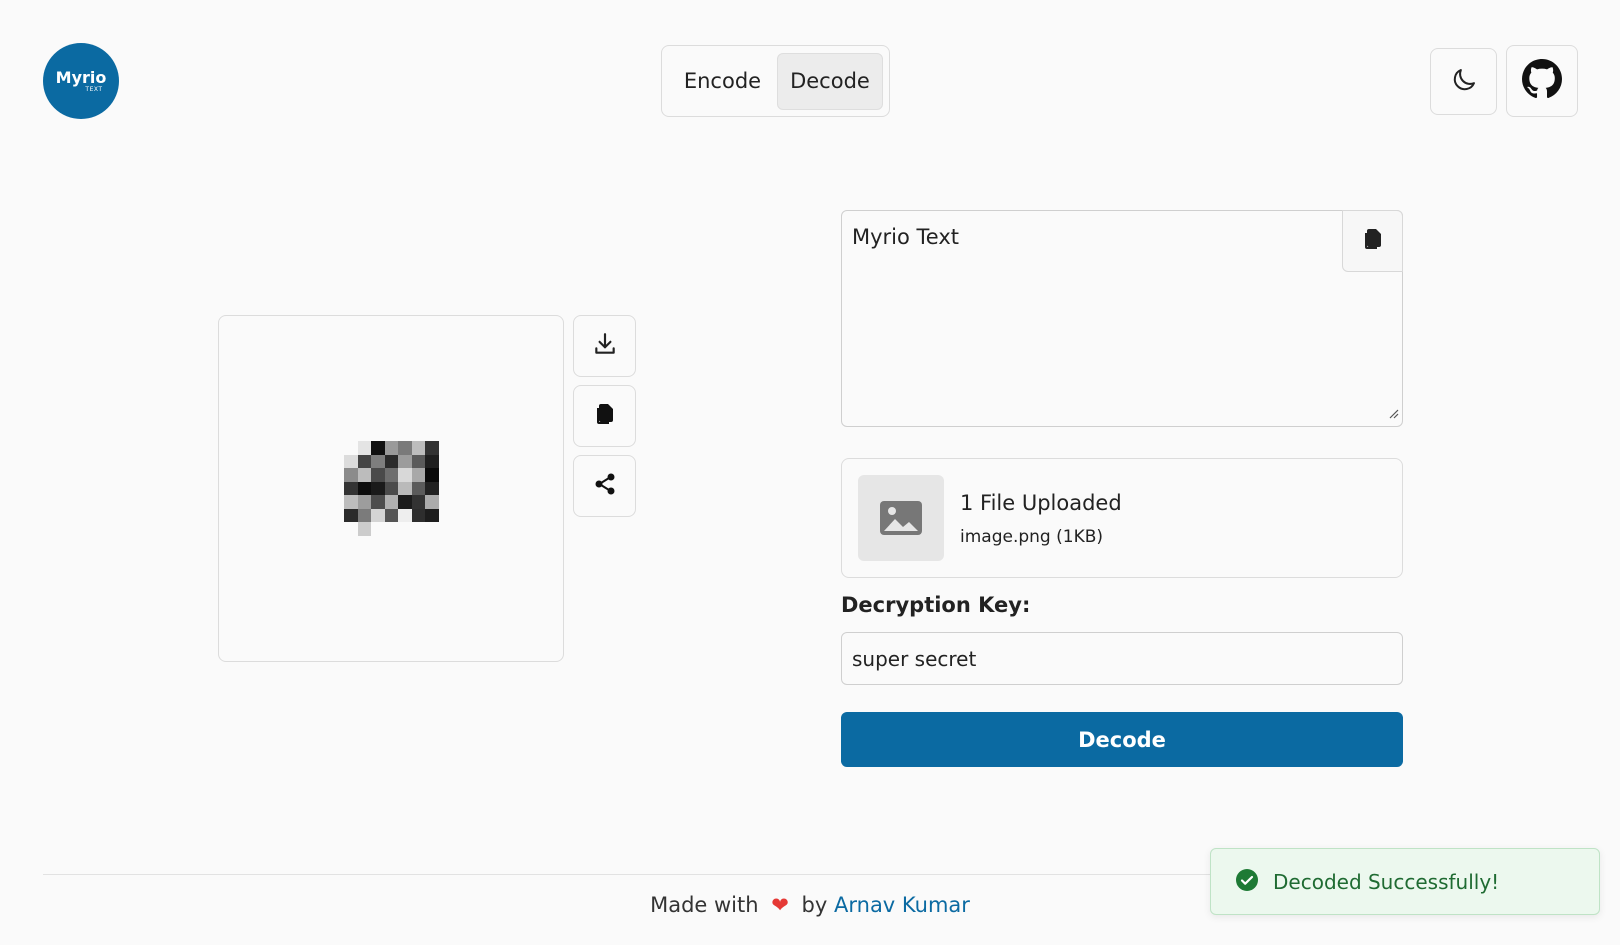 This screenshot has height=945, width=1620. Describe the element at coordinates (905, 237) in the screenshot. I see `decoded-text: Myrio Text` at that location.